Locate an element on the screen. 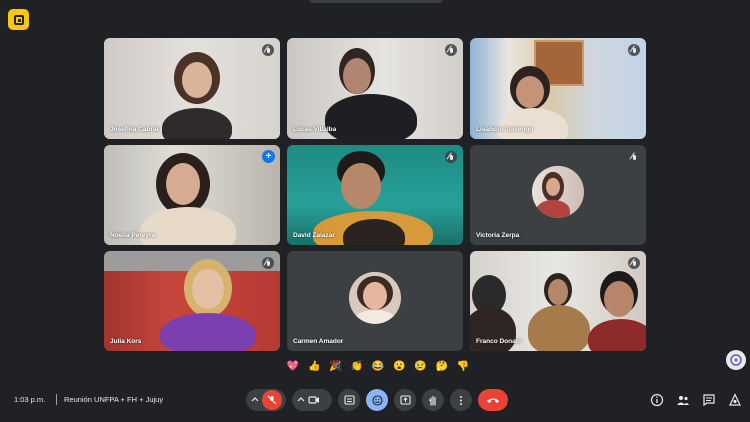 Image resolution: width=750 pixels, height=422 pixels. pin-icon: + is located at coordinates (268, 156).